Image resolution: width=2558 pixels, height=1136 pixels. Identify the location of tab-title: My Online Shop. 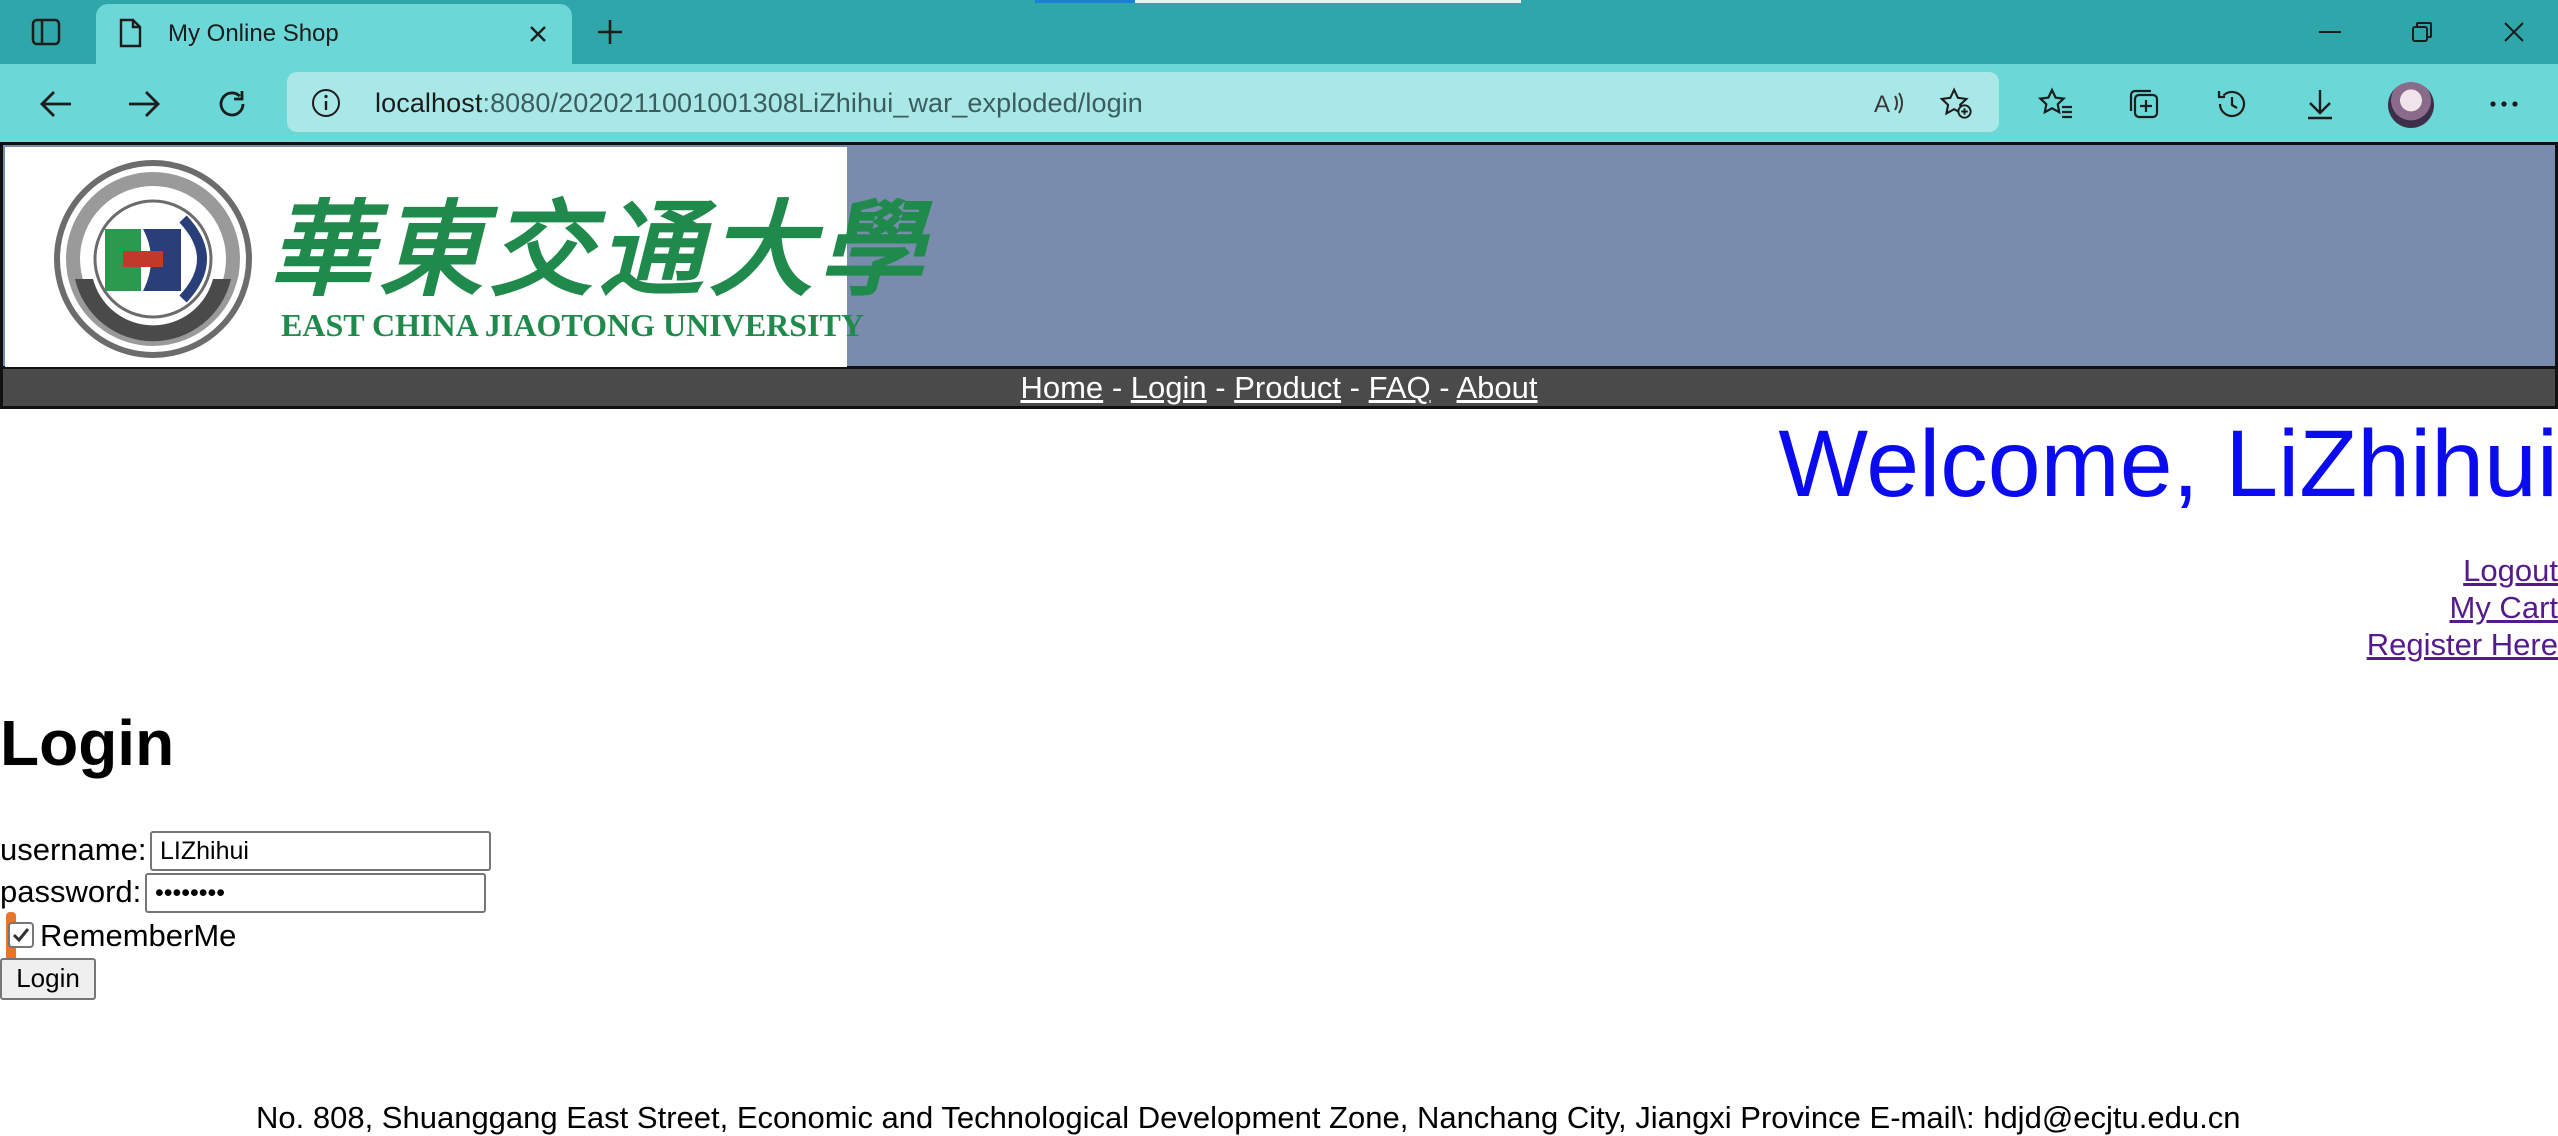
(253, 33).